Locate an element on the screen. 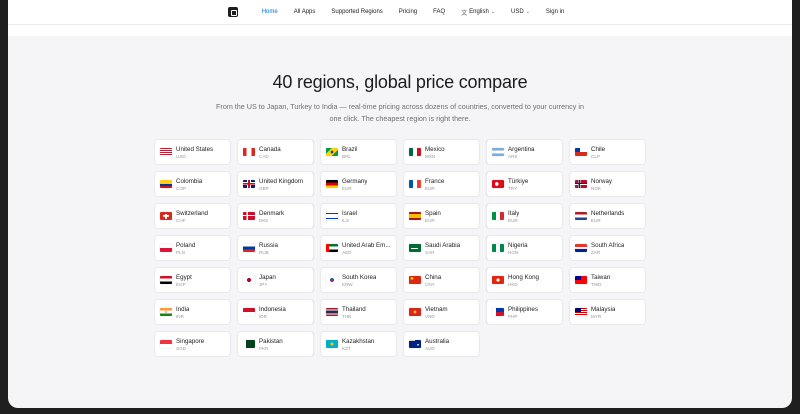 The image size is (800, 414). region-currency-code: EUR is located at coordinates (430, 188).